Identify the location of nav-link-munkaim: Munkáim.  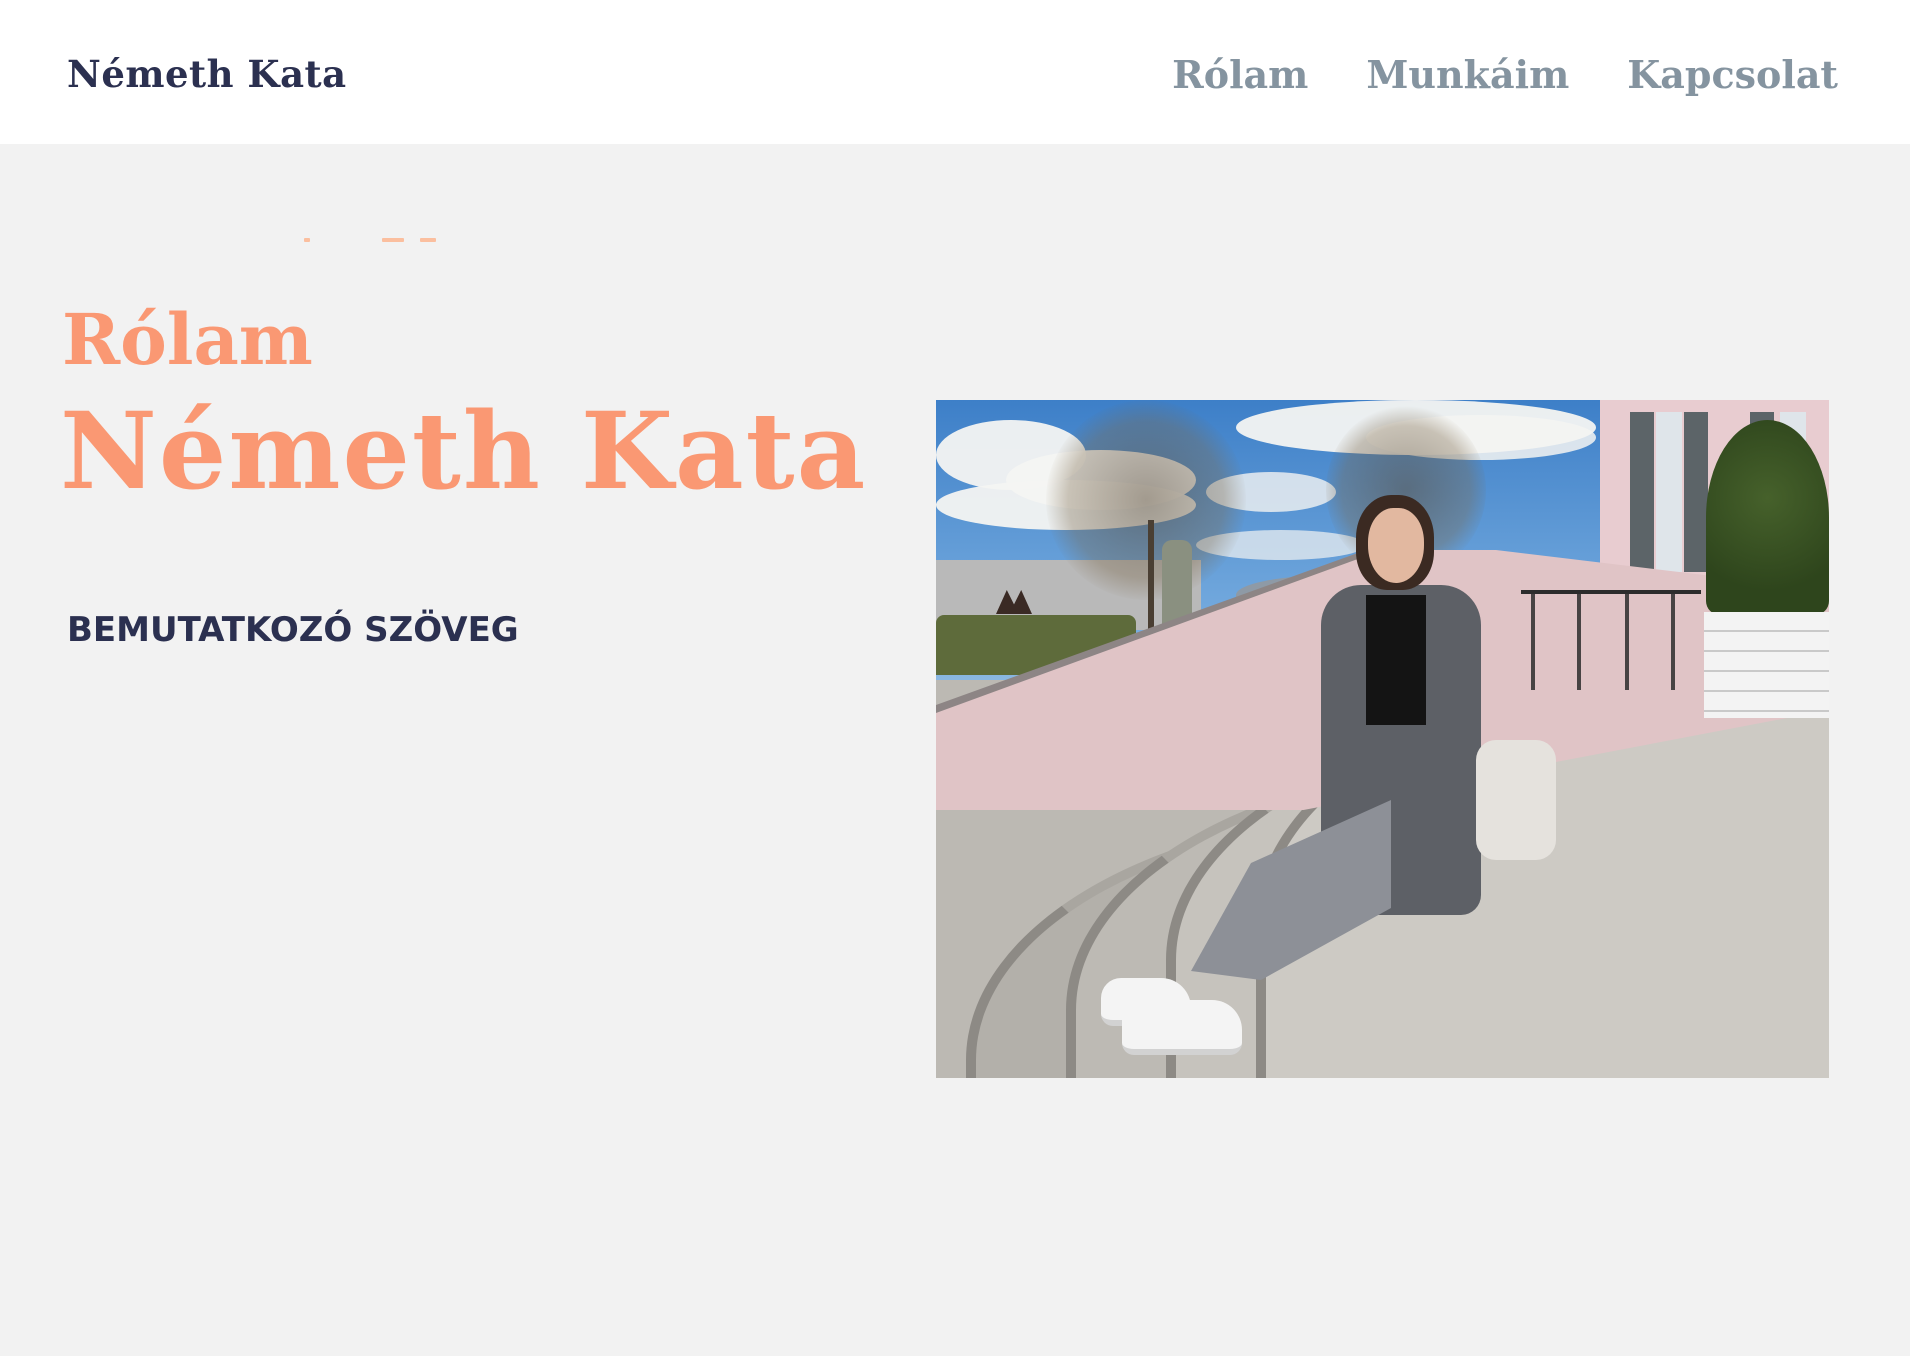
(1467, 74).